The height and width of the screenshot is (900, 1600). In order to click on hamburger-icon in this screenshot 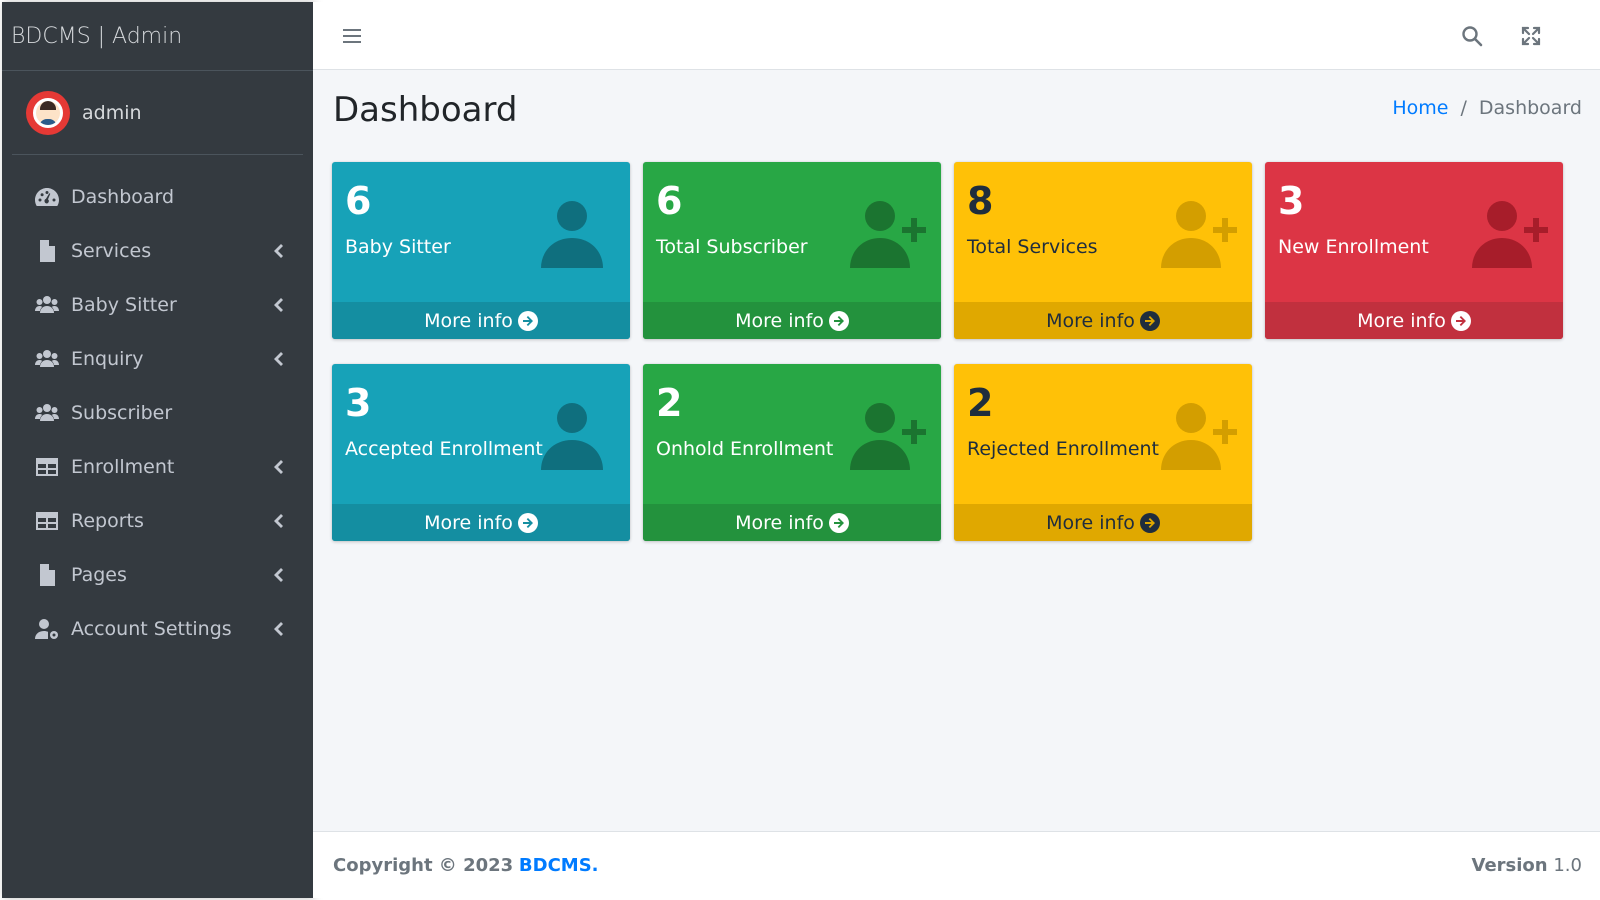, I will do `click(352, 36)`.